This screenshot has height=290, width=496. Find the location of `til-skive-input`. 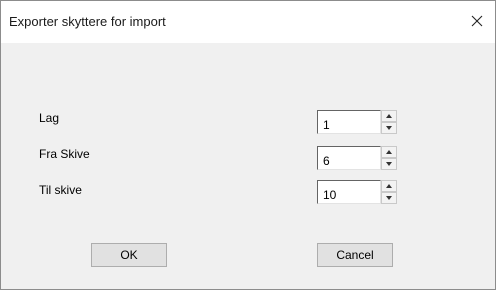

til-skive-input is located at coordinates (349, 192).